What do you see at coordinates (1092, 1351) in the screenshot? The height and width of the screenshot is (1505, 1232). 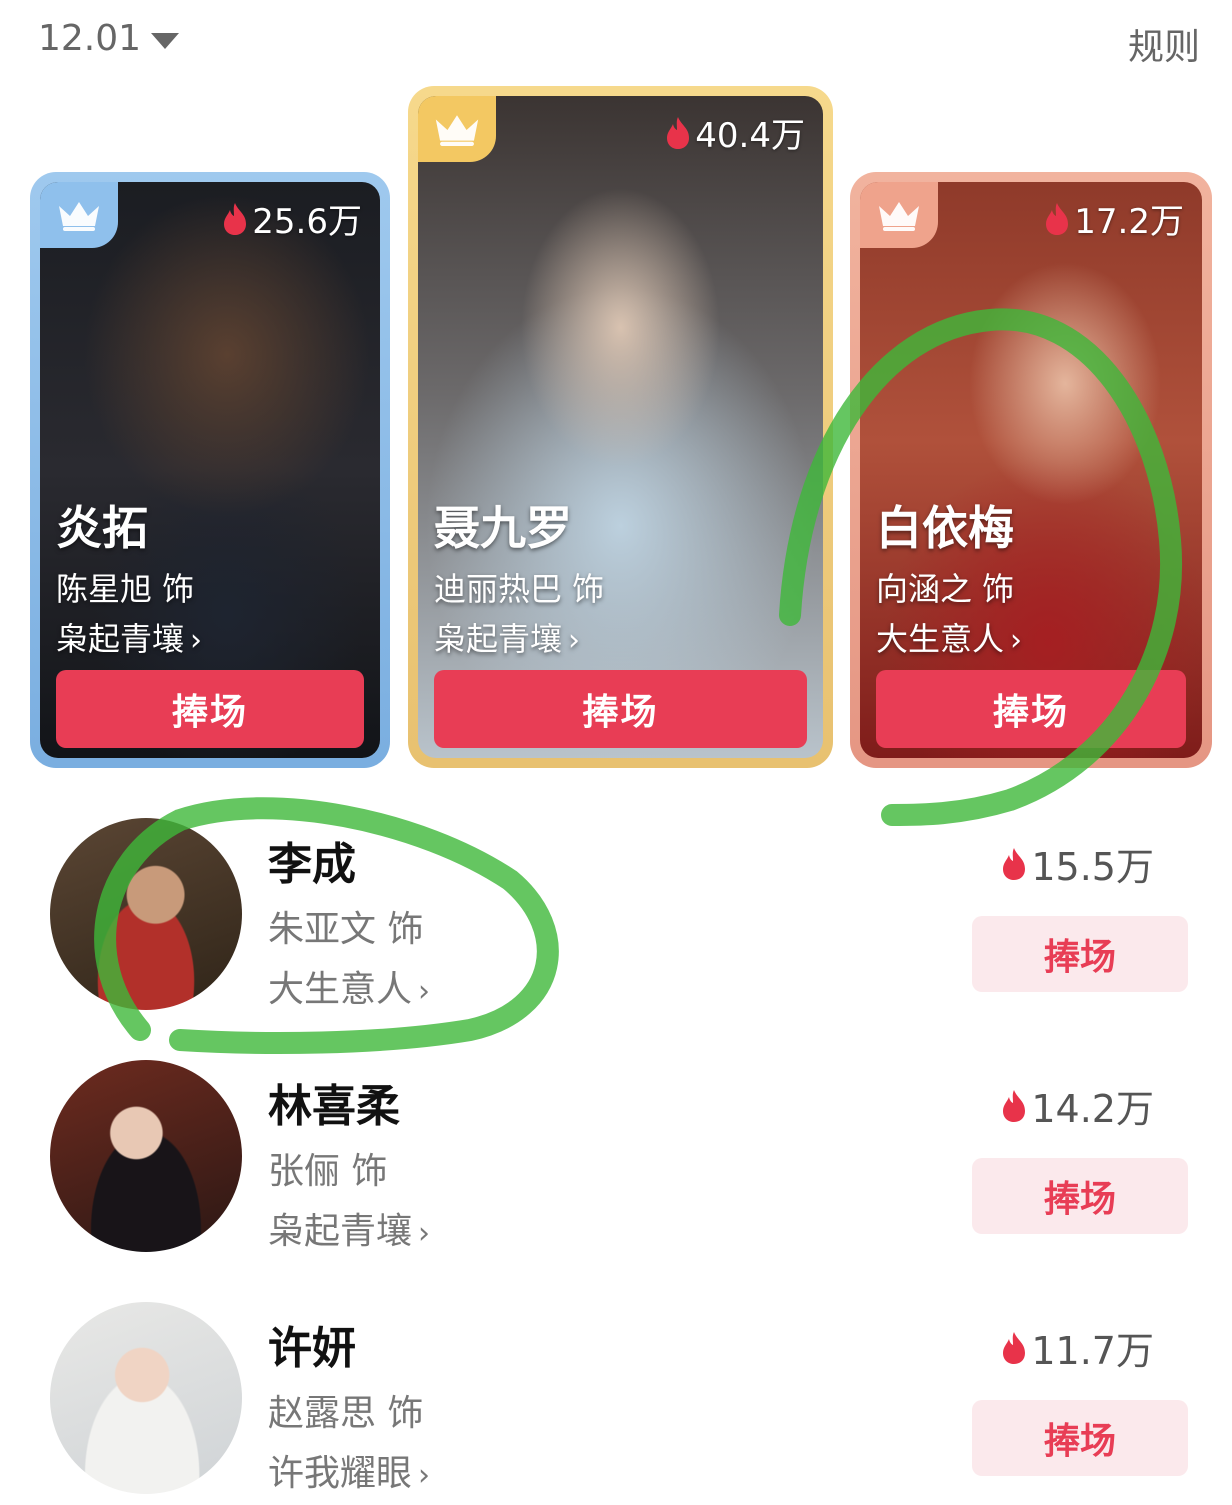 I see `heat-value: 11.7万` at bounding box center [1092, 1351].